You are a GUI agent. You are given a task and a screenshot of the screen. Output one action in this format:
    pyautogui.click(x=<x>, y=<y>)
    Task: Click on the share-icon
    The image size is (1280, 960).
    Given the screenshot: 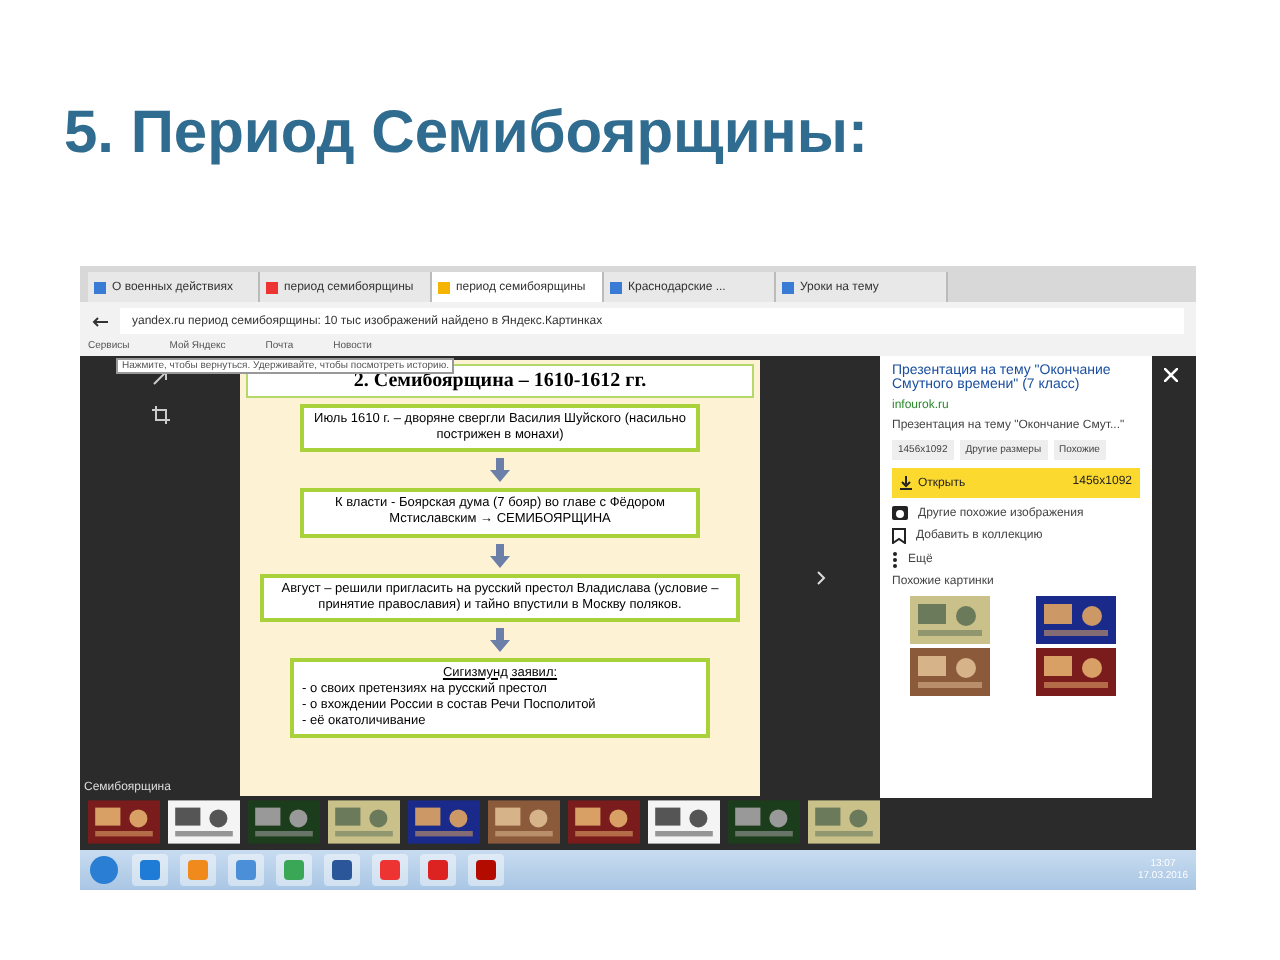 What is the action you would take?
    pyautogui.click(x=160, y=377)
    